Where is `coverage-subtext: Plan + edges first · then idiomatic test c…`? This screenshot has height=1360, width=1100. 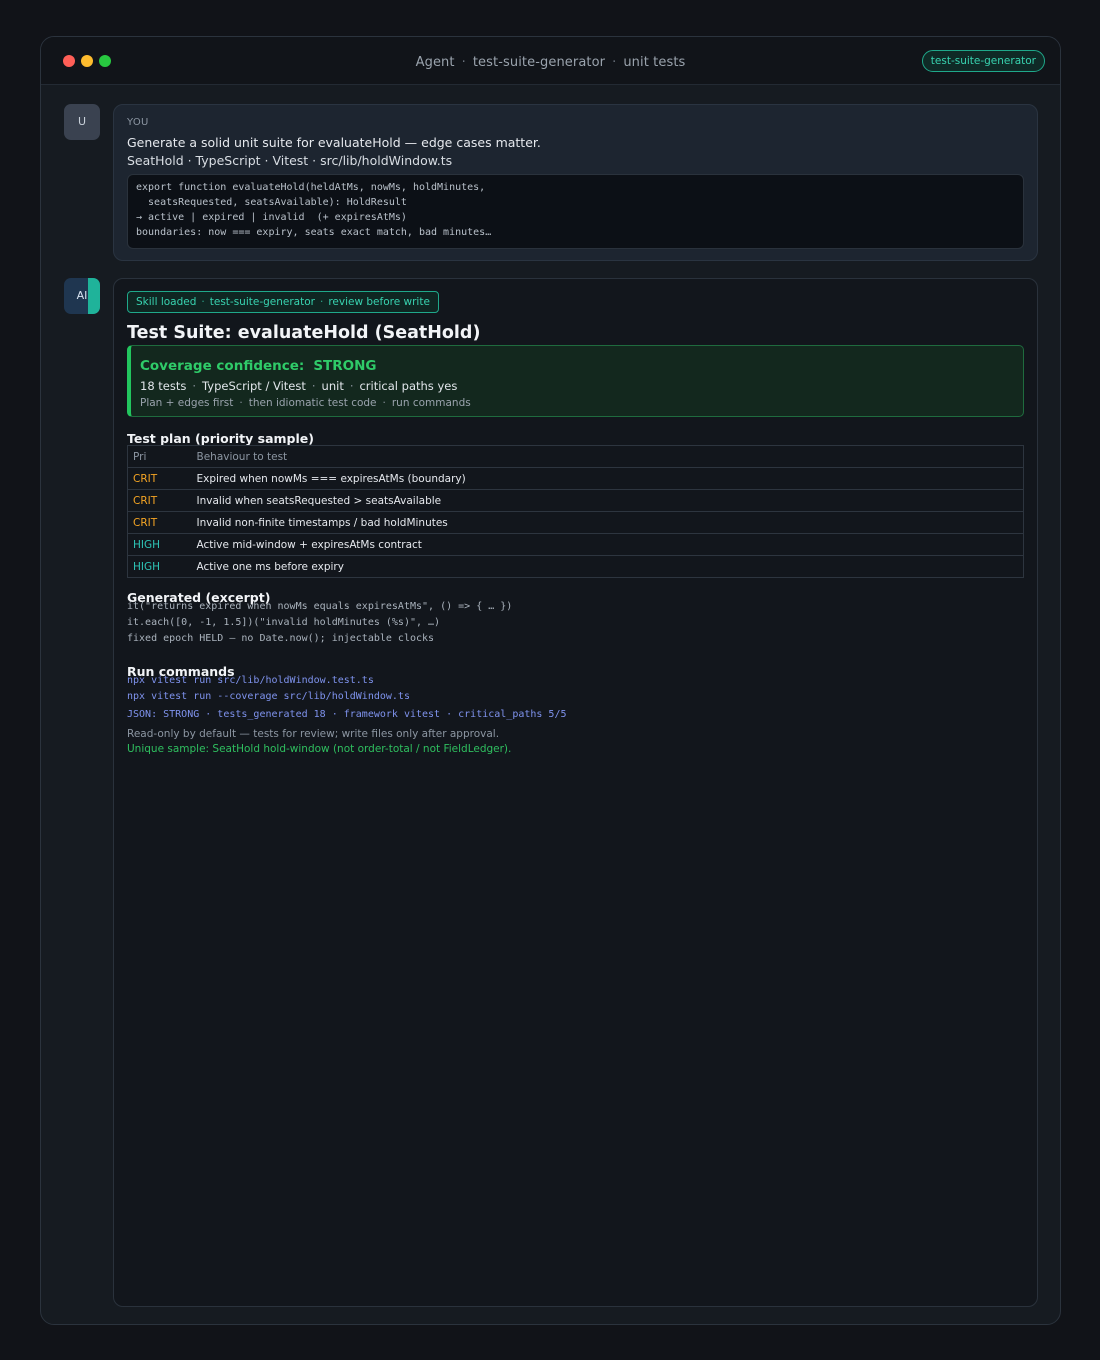 coverage-subtext: Plan + edges first · then idiomatic test c… is located at coordinates (305, 403).